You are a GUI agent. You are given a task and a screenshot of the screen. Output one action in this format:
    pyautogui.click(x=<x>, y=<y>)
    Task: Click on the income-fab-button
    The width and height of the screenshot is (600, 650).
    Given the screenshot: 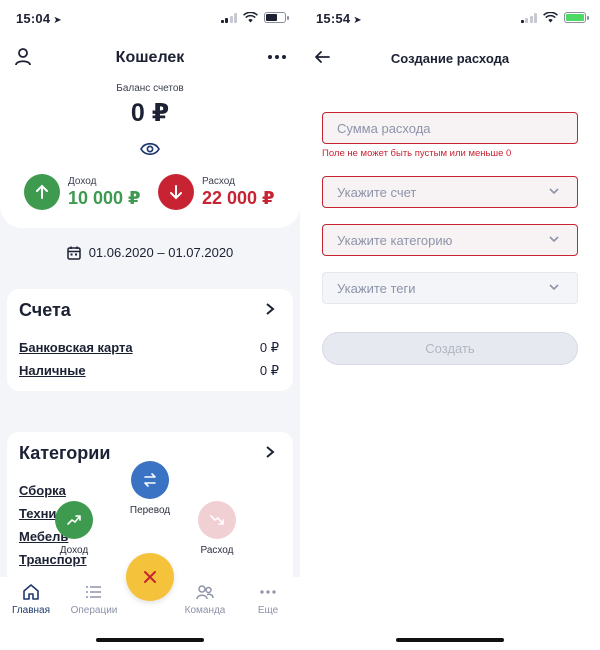 What is the action you would take?
    pyautogui.click(x=74, y=520)
    